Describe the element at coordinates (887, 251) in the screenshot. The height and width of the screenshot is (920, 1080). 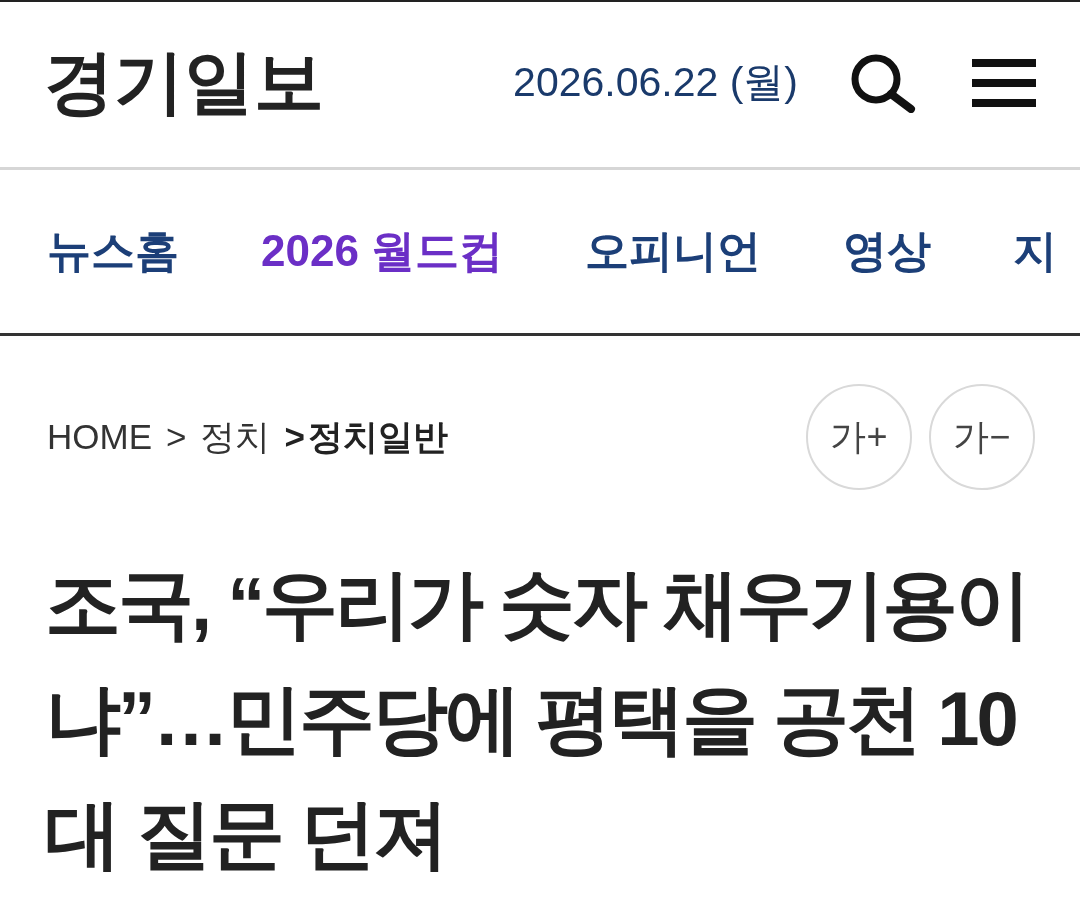
I see `nav-tab: 영상` at that location.